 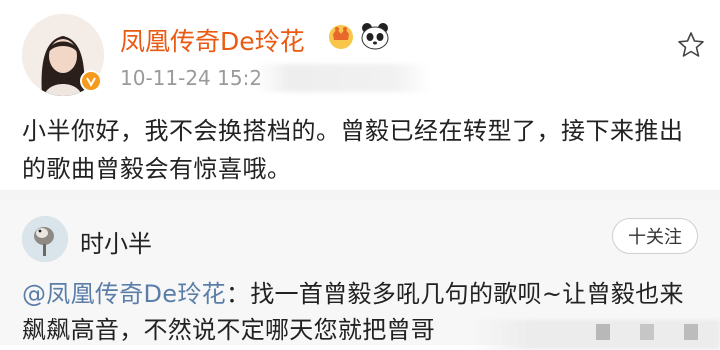 What do you see at coordinates (691, 45) in the screenshot?
I see `star-outline-icon` at bounding box center [691, 45].